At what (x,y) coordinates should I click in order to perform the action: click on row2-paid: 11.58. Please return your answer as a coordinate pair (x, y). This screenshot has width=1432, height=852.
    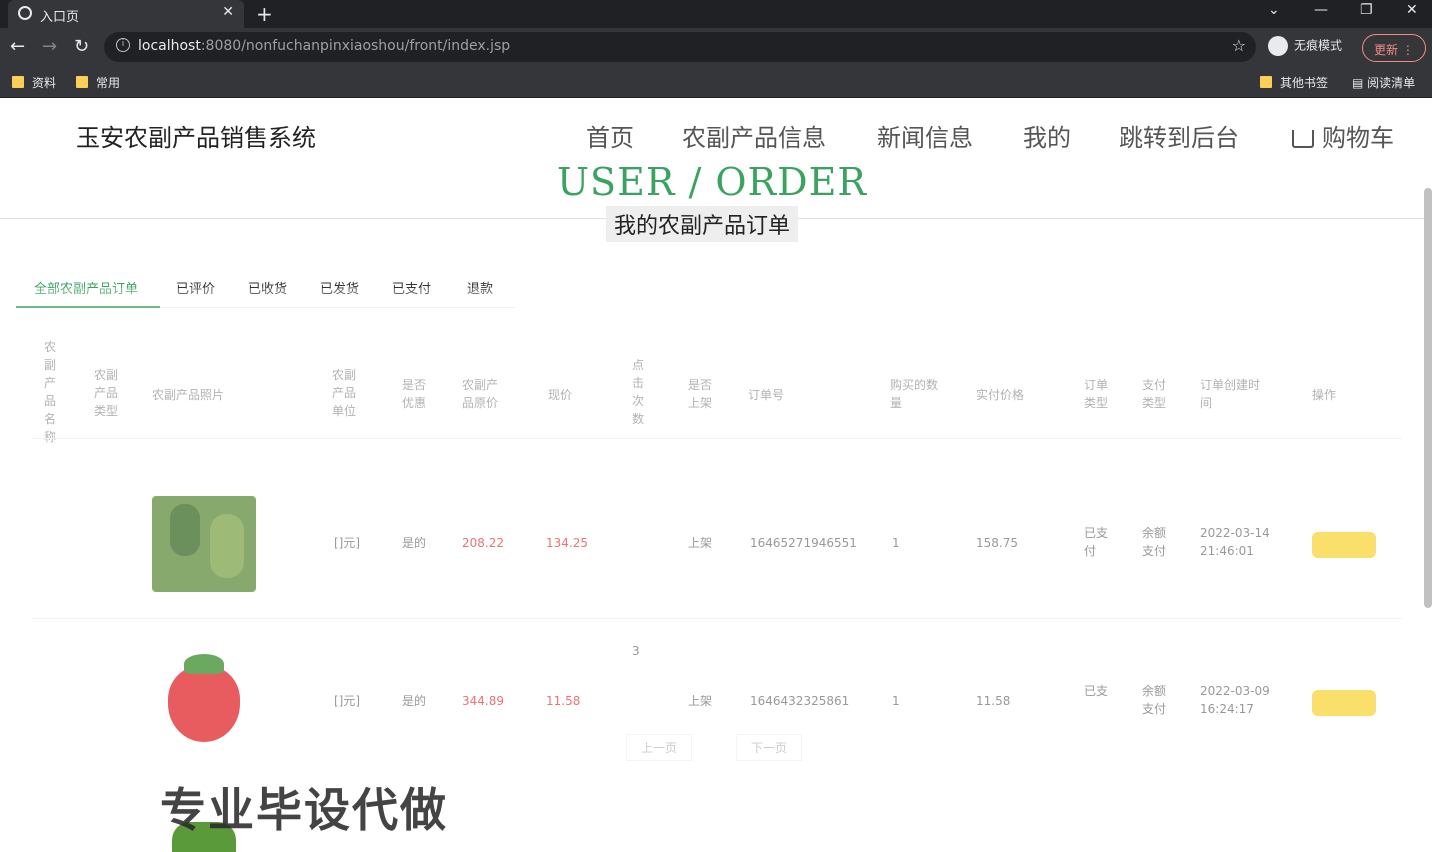
    Looking at the image, I should click on (993, 701).